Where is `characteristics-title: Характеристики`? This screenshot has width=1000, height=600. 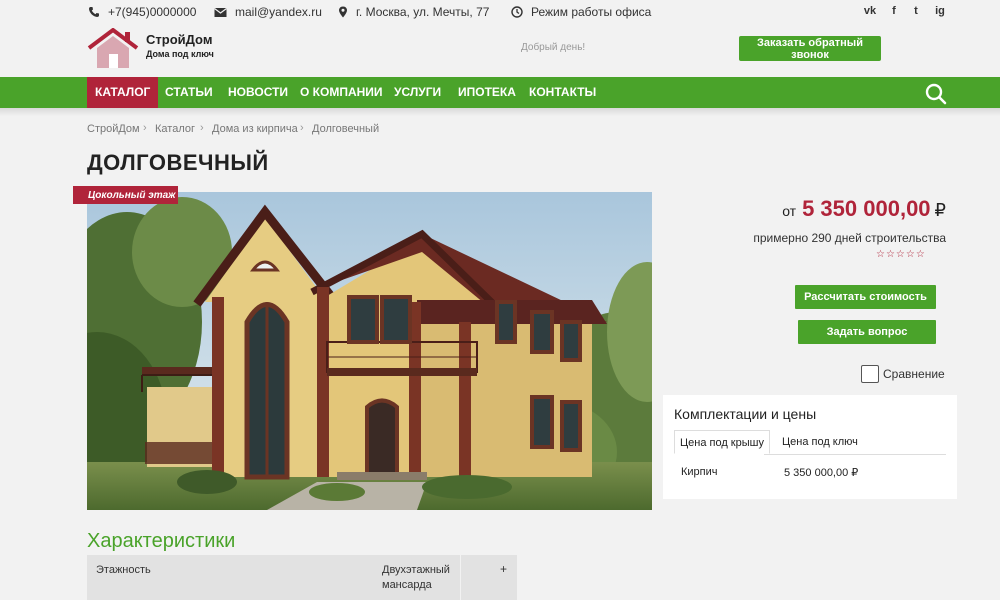 characteristics-title: Характеристики is located at coordinates (161, 541).